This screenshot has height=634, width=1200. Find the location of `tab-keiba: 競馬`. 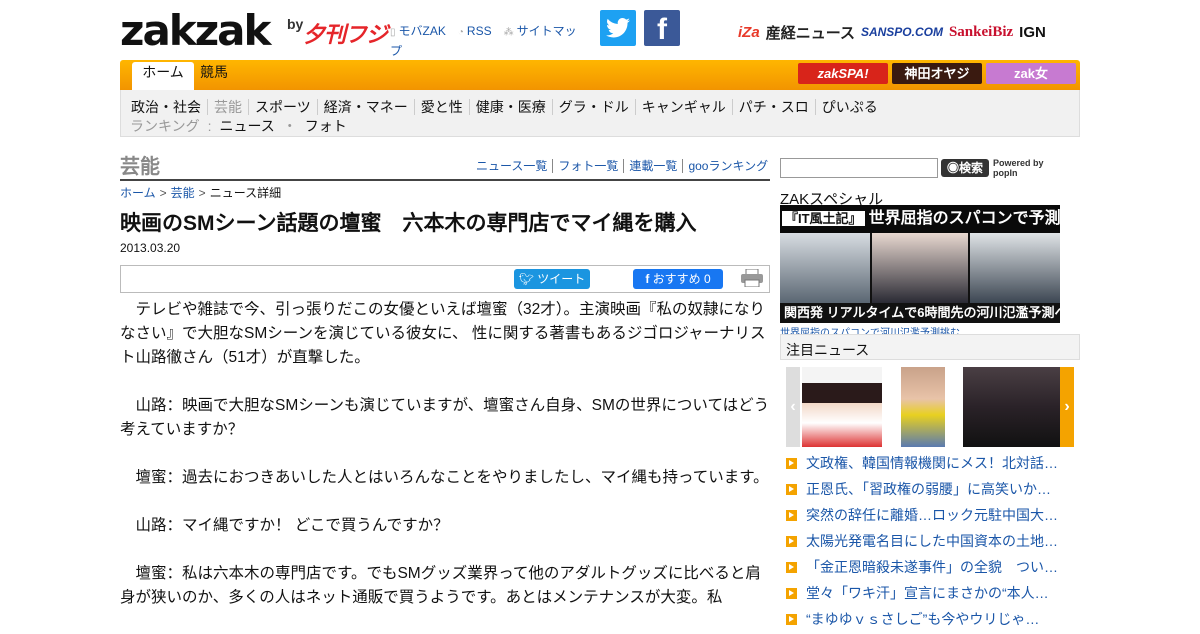

tab-keiba: 競馬 is located at coordinates (214, 76).